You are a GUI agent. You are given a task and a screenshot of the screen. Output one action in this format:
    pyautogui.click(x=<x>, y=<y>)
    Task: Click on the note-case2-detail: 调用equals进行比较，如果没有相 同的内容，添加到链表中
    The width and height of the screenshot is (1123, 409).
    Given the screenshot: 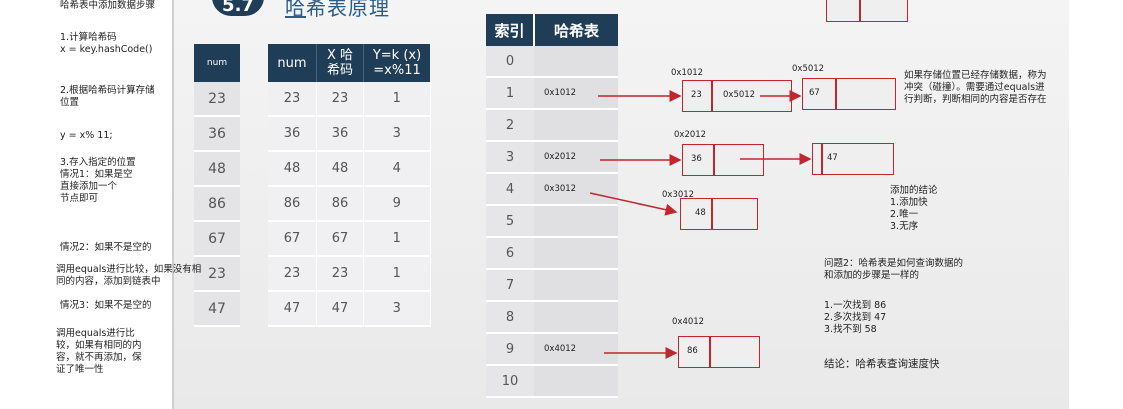 What is the action you would take?
    pyautogui.click(x=129, y=275)
    